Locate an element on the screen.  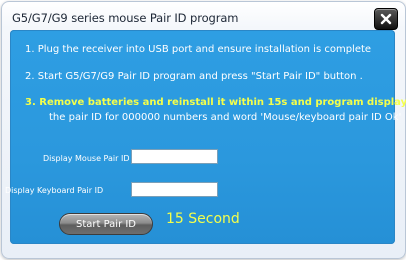
keyboard-pair-id-field is located at coordinates (174, 189).